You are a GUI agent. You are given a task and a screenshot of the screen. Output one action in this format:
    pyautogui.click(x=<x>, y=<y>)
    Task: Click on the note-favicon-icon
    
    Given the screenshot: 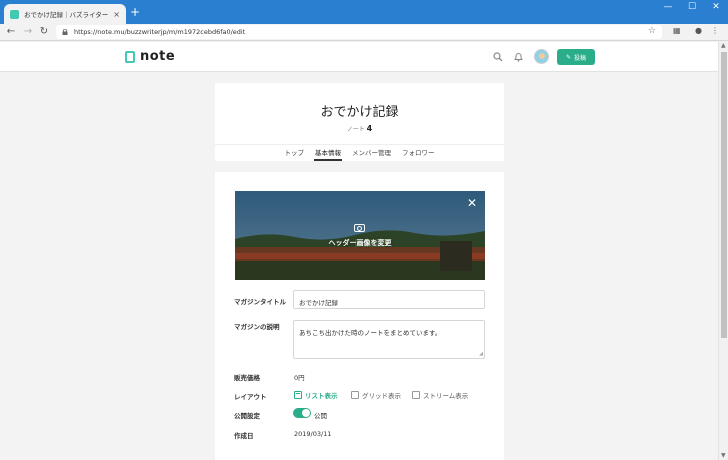 What is the action you would take?
    pyautogui.click(x=14, y=14)
    